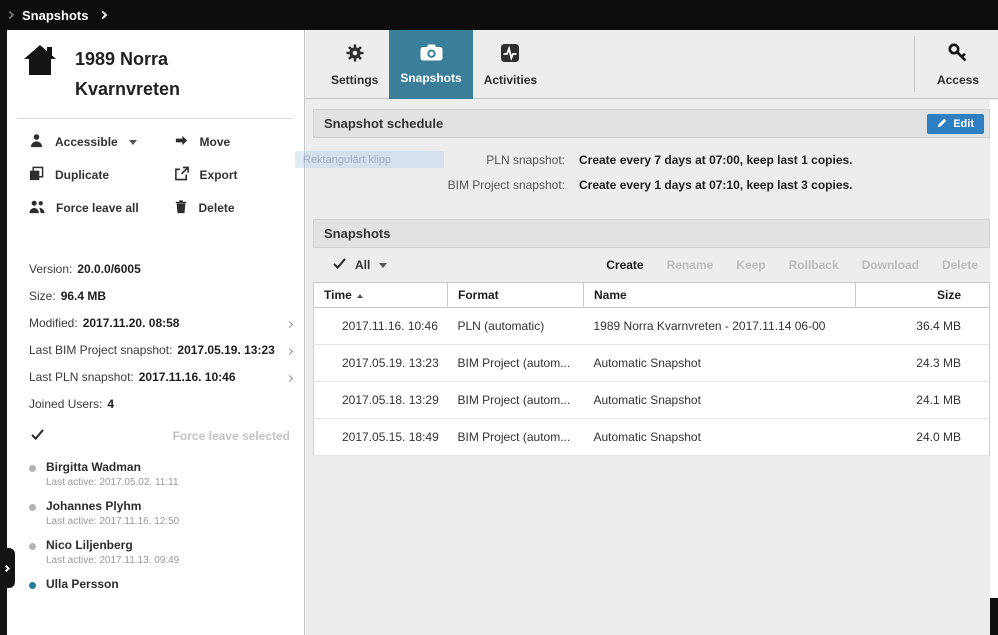  What do you see at coordinates (380, 295) in the screenshot?
I see `column-header-time: Time` at bounding box center [380, 295].